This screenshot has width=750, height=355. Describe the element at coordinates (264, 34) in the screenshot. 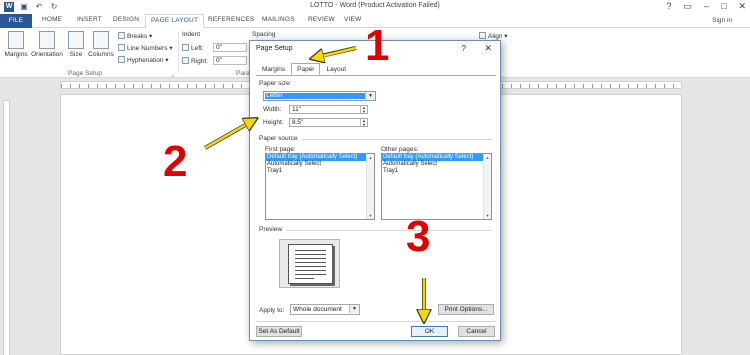

I see `spacing-label: Spacing` at that location.